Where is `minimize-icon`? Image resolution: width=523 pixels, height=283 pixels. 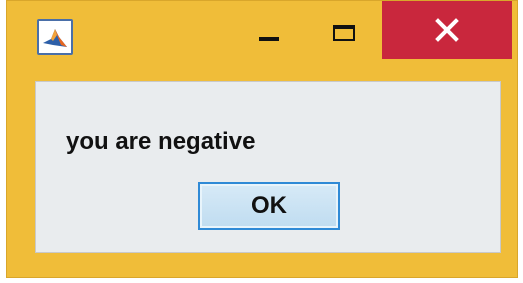 minimize-icon is located at coordinates (269, 39).